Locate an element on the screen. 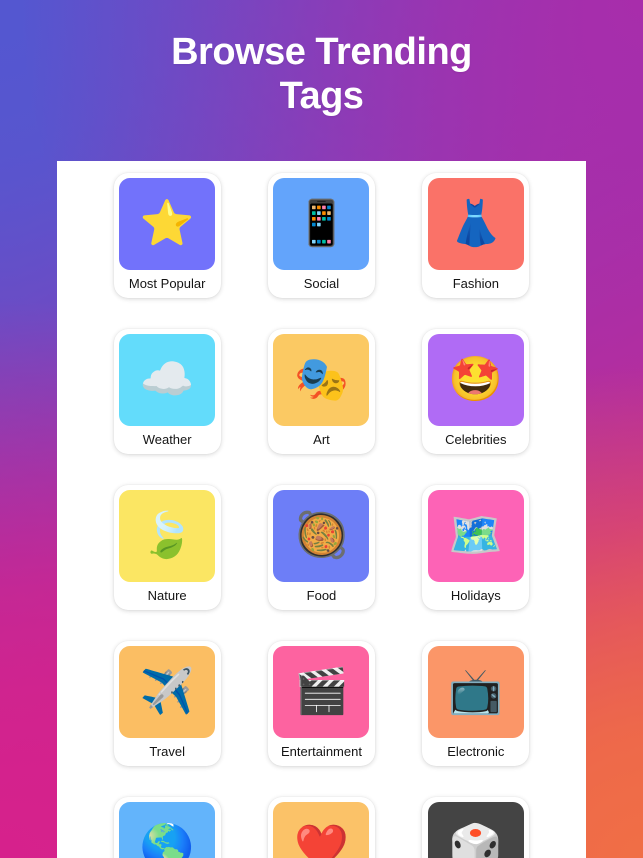 Image resolution: width=643 pixels, height=858 pixels. mobile-phone-icon: 📱 is located at coordinates (321, 224).